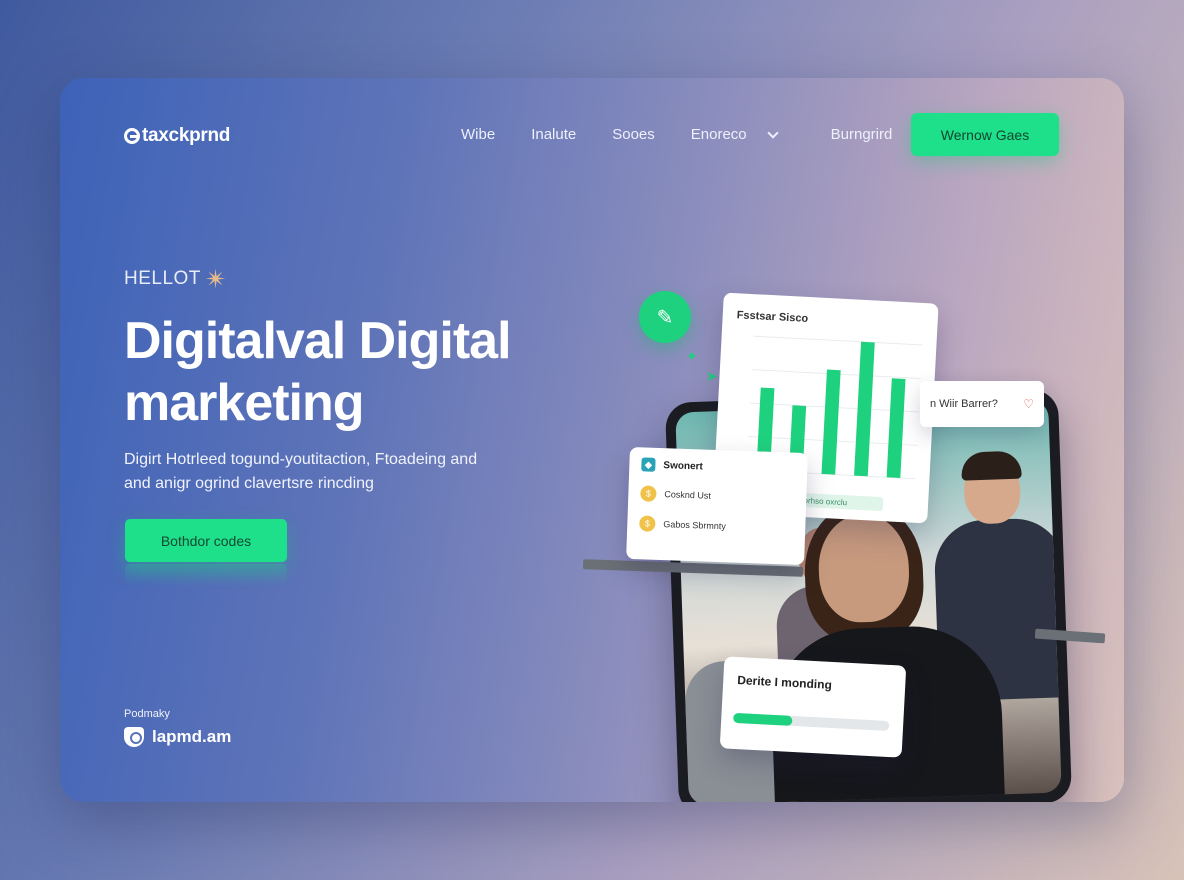 This screenshot has width=1184, height=880. I want to click on footer-brand-text: lapmd.am, so click(192, 736).